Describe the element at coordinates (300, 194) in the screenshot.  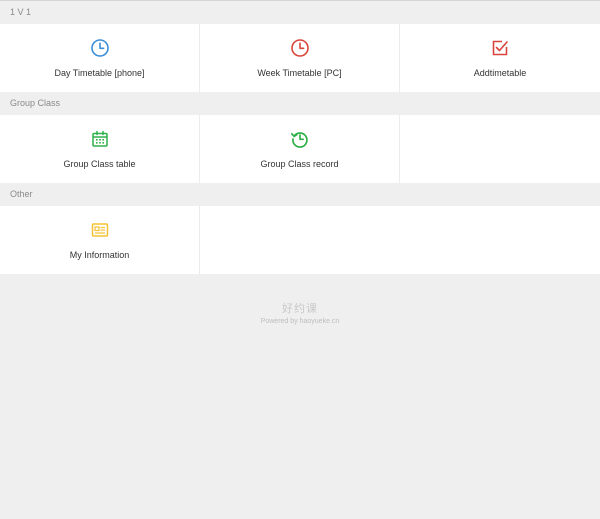
I see `section-header-other: Other` at that location.